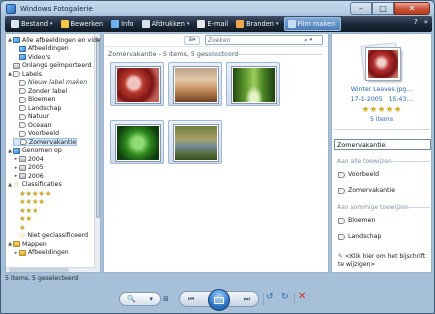 Image resolution: width=435 pixels, height=314 pixels. Describe the element at coordinates (381, 119) in the screenshot. I see `item-count: 5 items` at that location.